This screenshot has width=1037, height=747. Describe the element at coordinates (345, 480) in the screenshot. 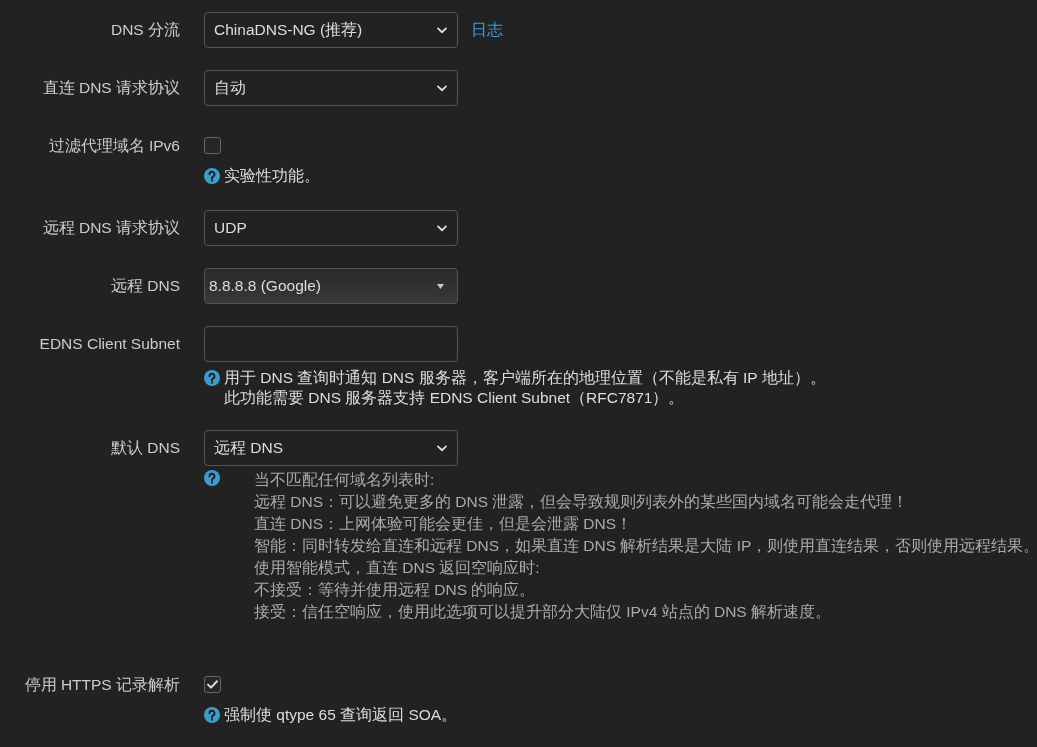

I see `help-text: 当不匹配任何域名列表时:` at that location.